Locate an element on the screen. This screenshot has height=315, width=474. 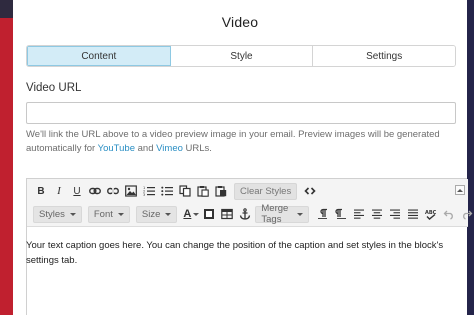
unlink-icon is located at coordinates (113, 191).